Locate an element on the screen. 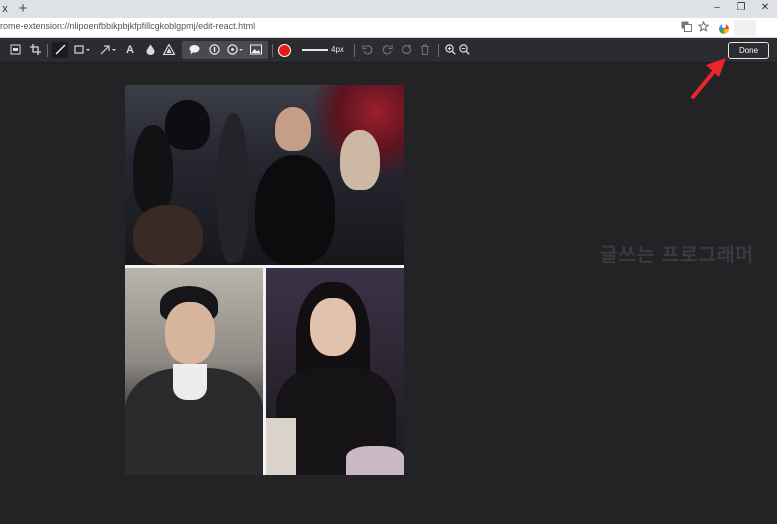  editor-toolbar: A 4px is located at coordinates (388, 50).